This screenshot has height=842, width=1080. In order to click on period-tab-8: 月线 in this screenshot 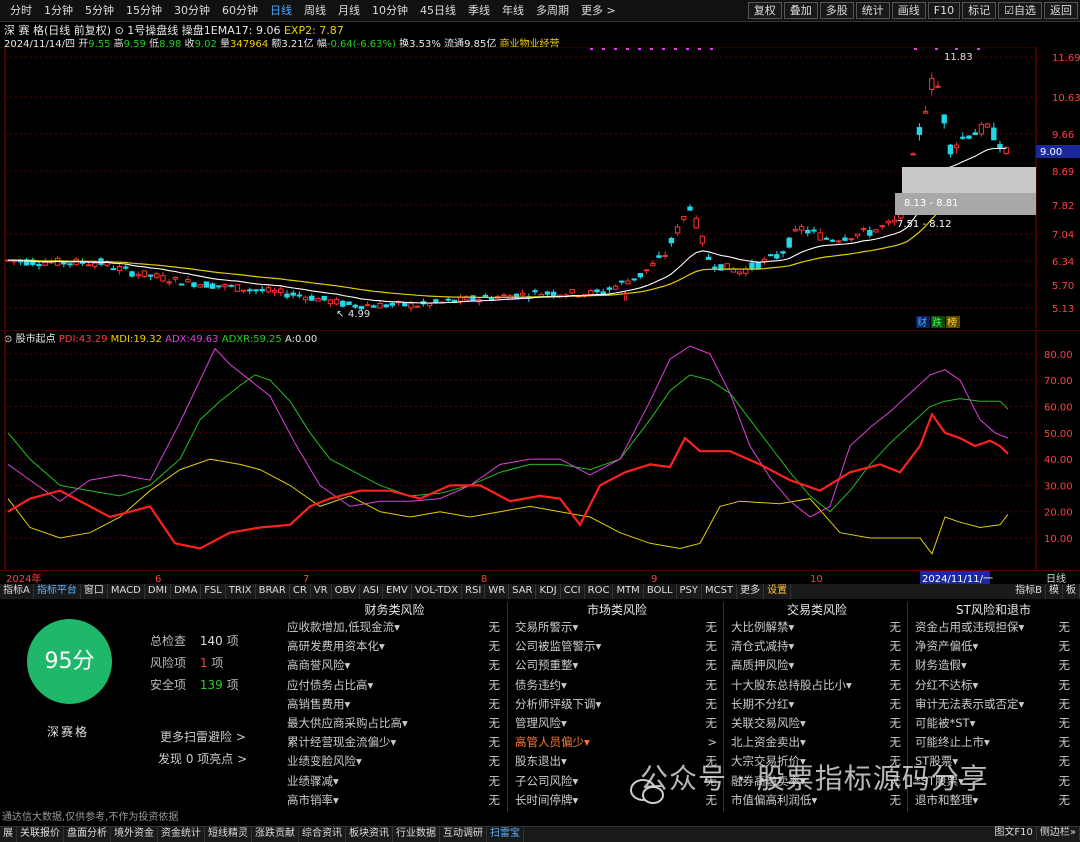, I will do `click(349, 10)`.